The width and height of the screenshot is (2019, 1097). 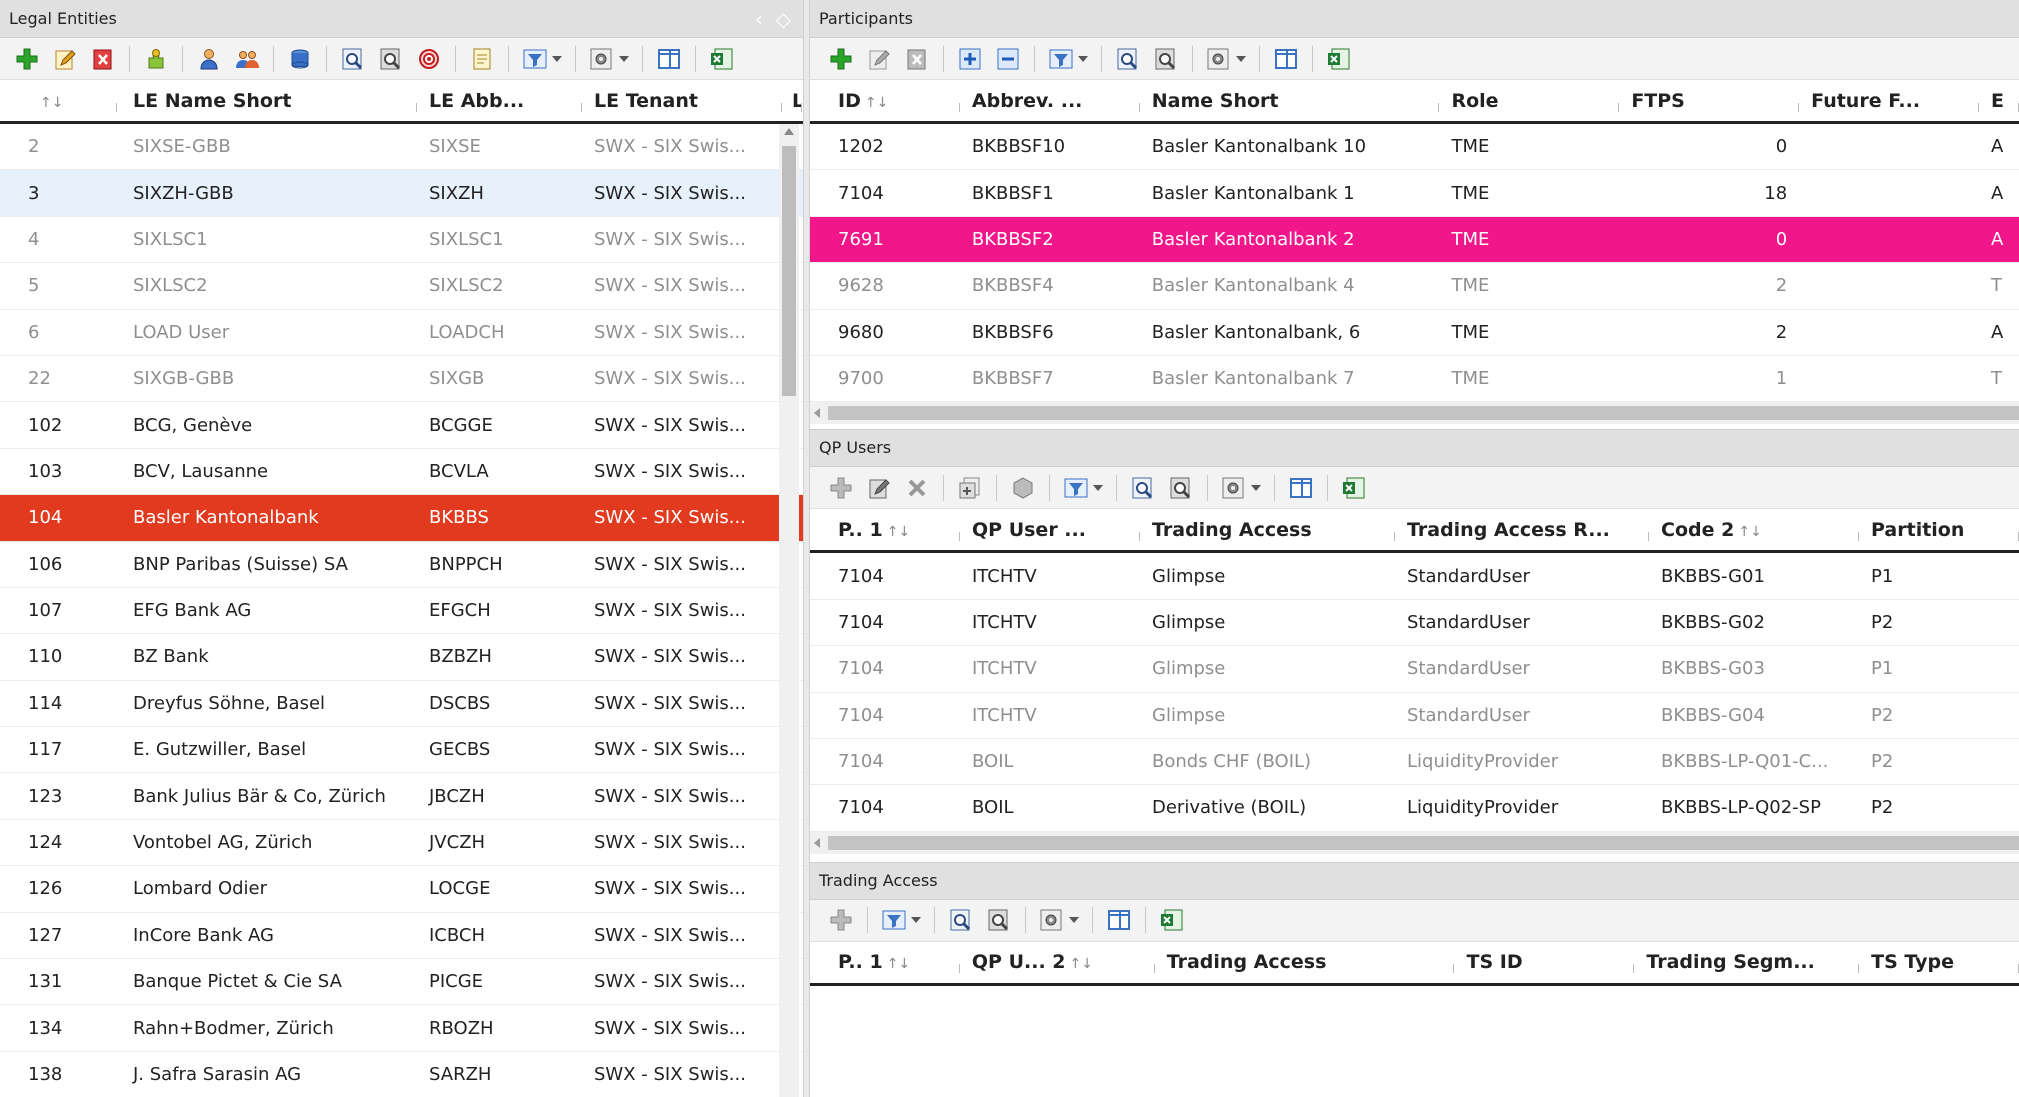 I want to click on column-header-code: Code 2 ↑↓, so click(x=1754, y=530).